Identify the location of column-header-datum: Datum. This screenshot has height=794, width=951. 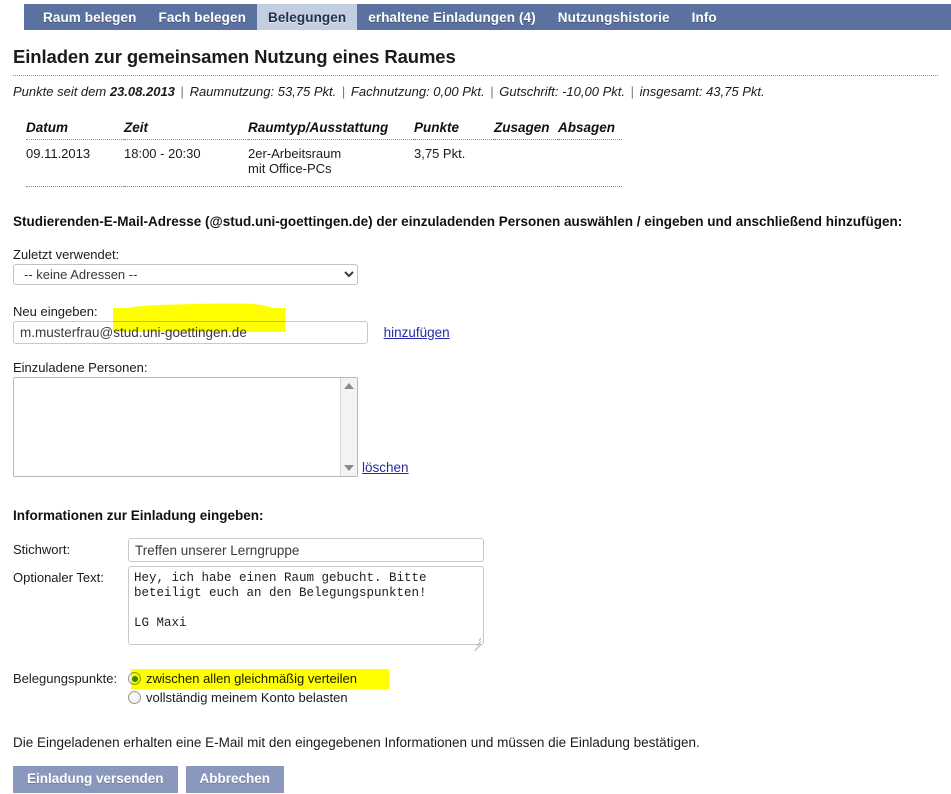
(75, 130).